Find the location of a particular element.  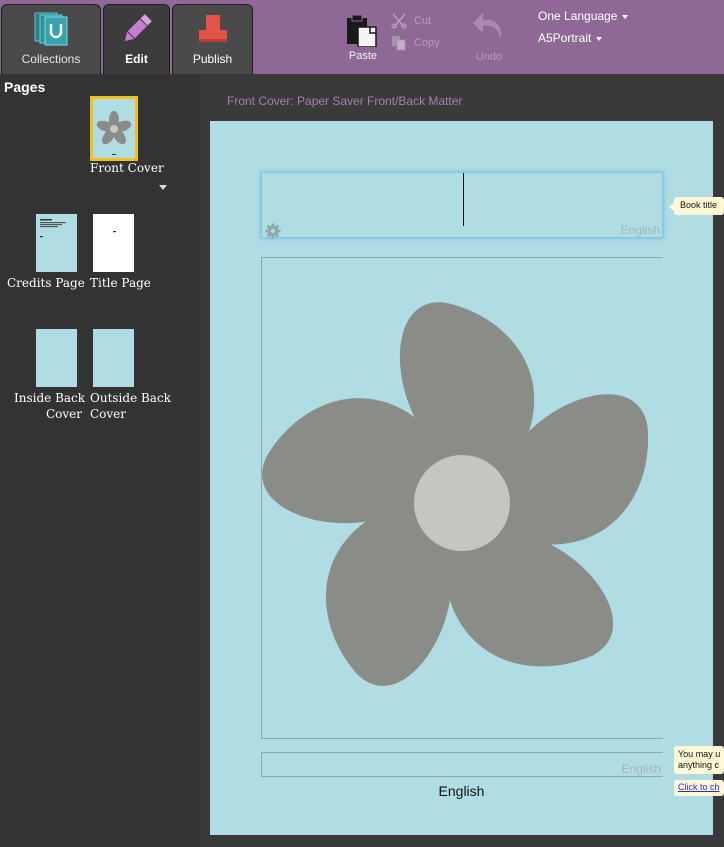

credits-hint-bubble: You may u anything c is located at coordinates (699, 760).